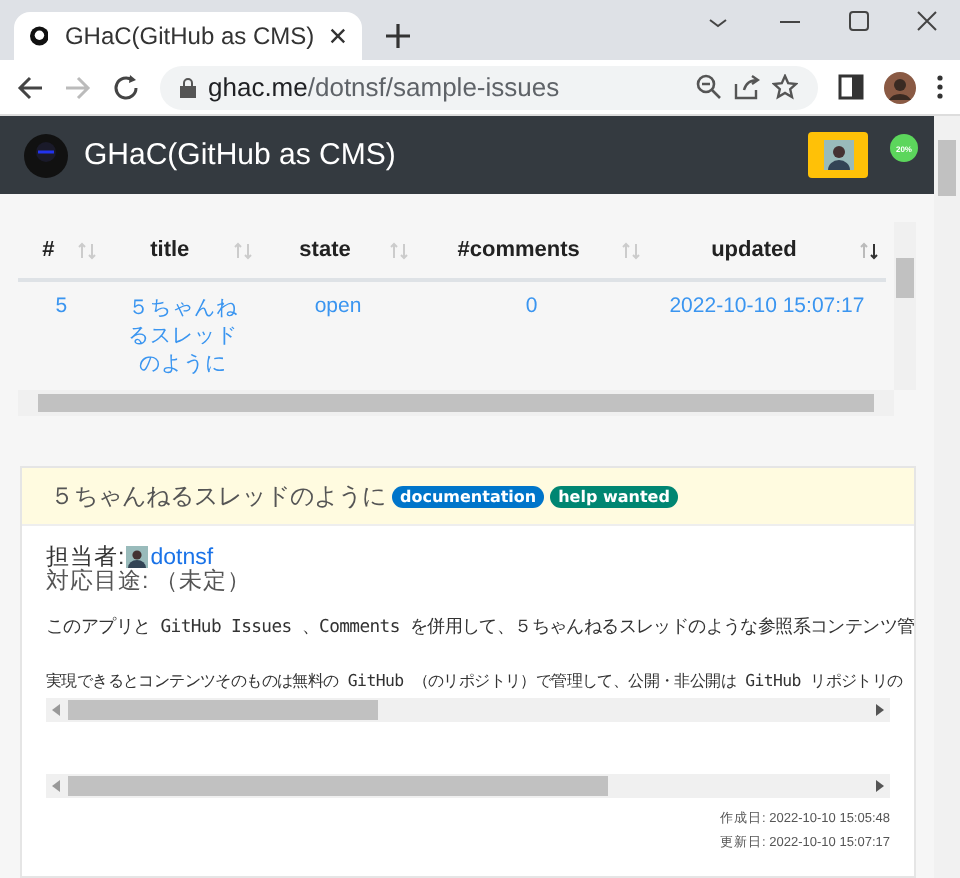 The image size is (960, 878). I want to click on page-scrollbar-thumb, so click(947, 168).